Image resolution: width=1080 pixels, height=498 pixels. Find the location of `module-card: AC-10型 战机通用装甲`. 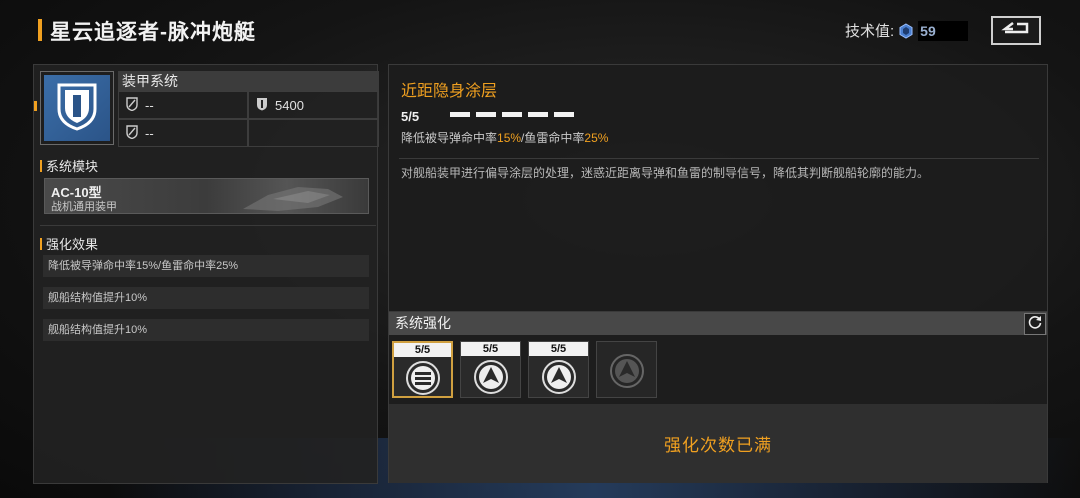

module-card: AC-10型 战机通用装甲 is located at coordinates (206, 196).